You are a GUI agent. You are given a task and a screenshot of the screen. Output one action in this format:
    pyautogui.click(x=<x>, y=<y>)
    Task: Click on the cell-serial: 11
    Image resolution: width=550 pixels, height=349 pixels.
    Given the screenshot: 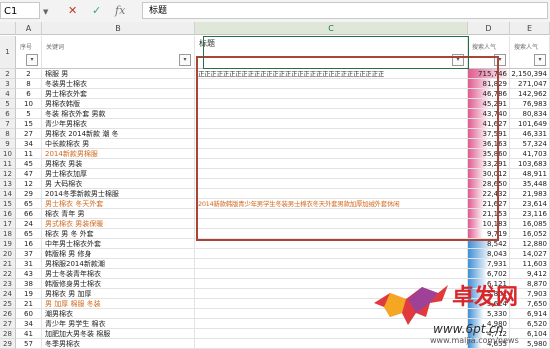 What is the action you would take?
    pyautogui.click(x=29, y=154)
    